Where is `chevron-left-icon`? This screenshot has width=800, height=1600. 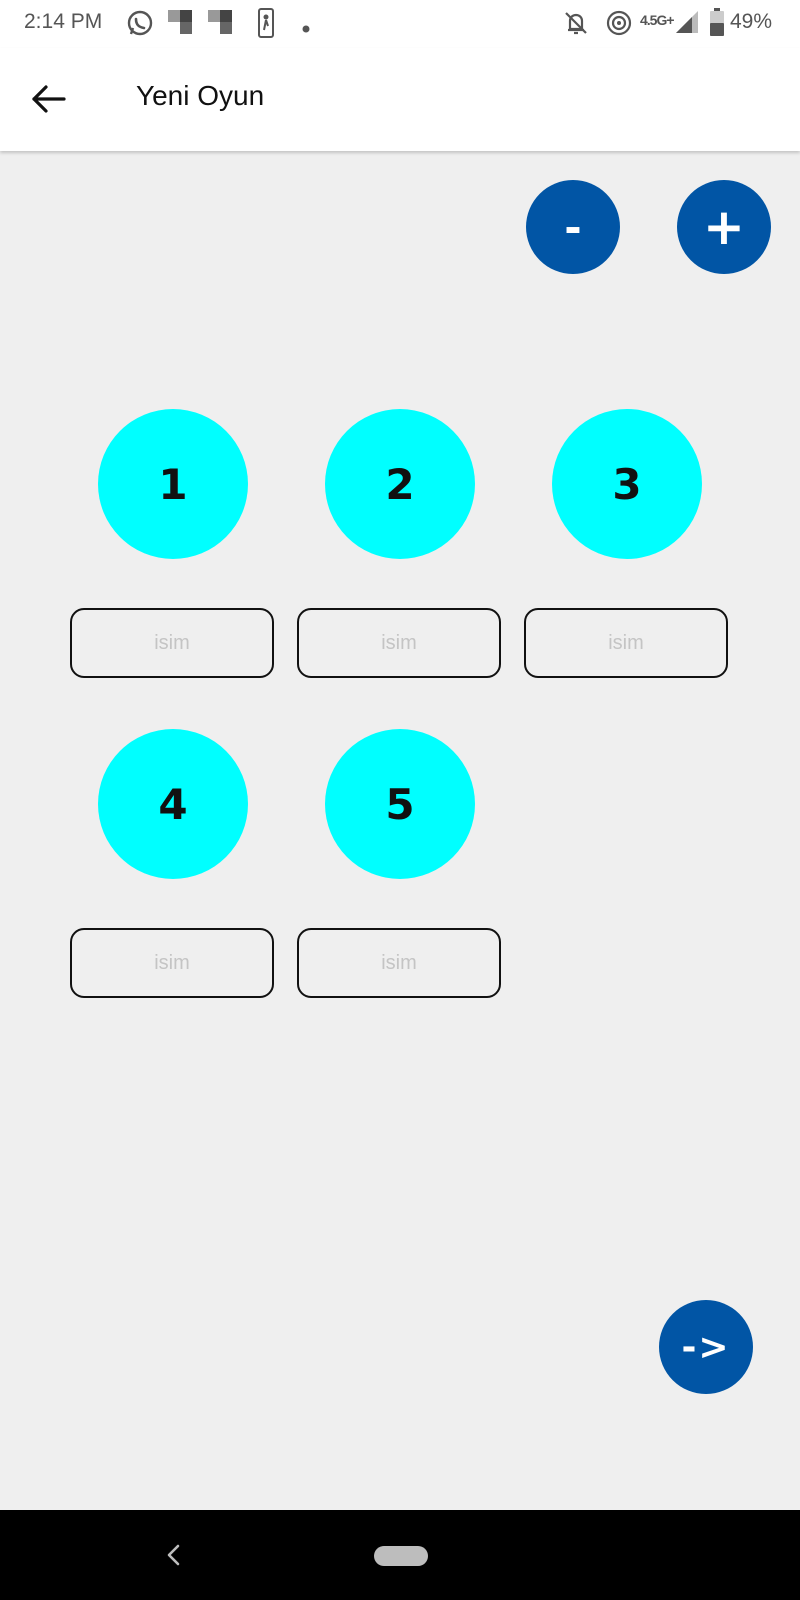 chevron-left-icon is located at coordinates (173, 1555).